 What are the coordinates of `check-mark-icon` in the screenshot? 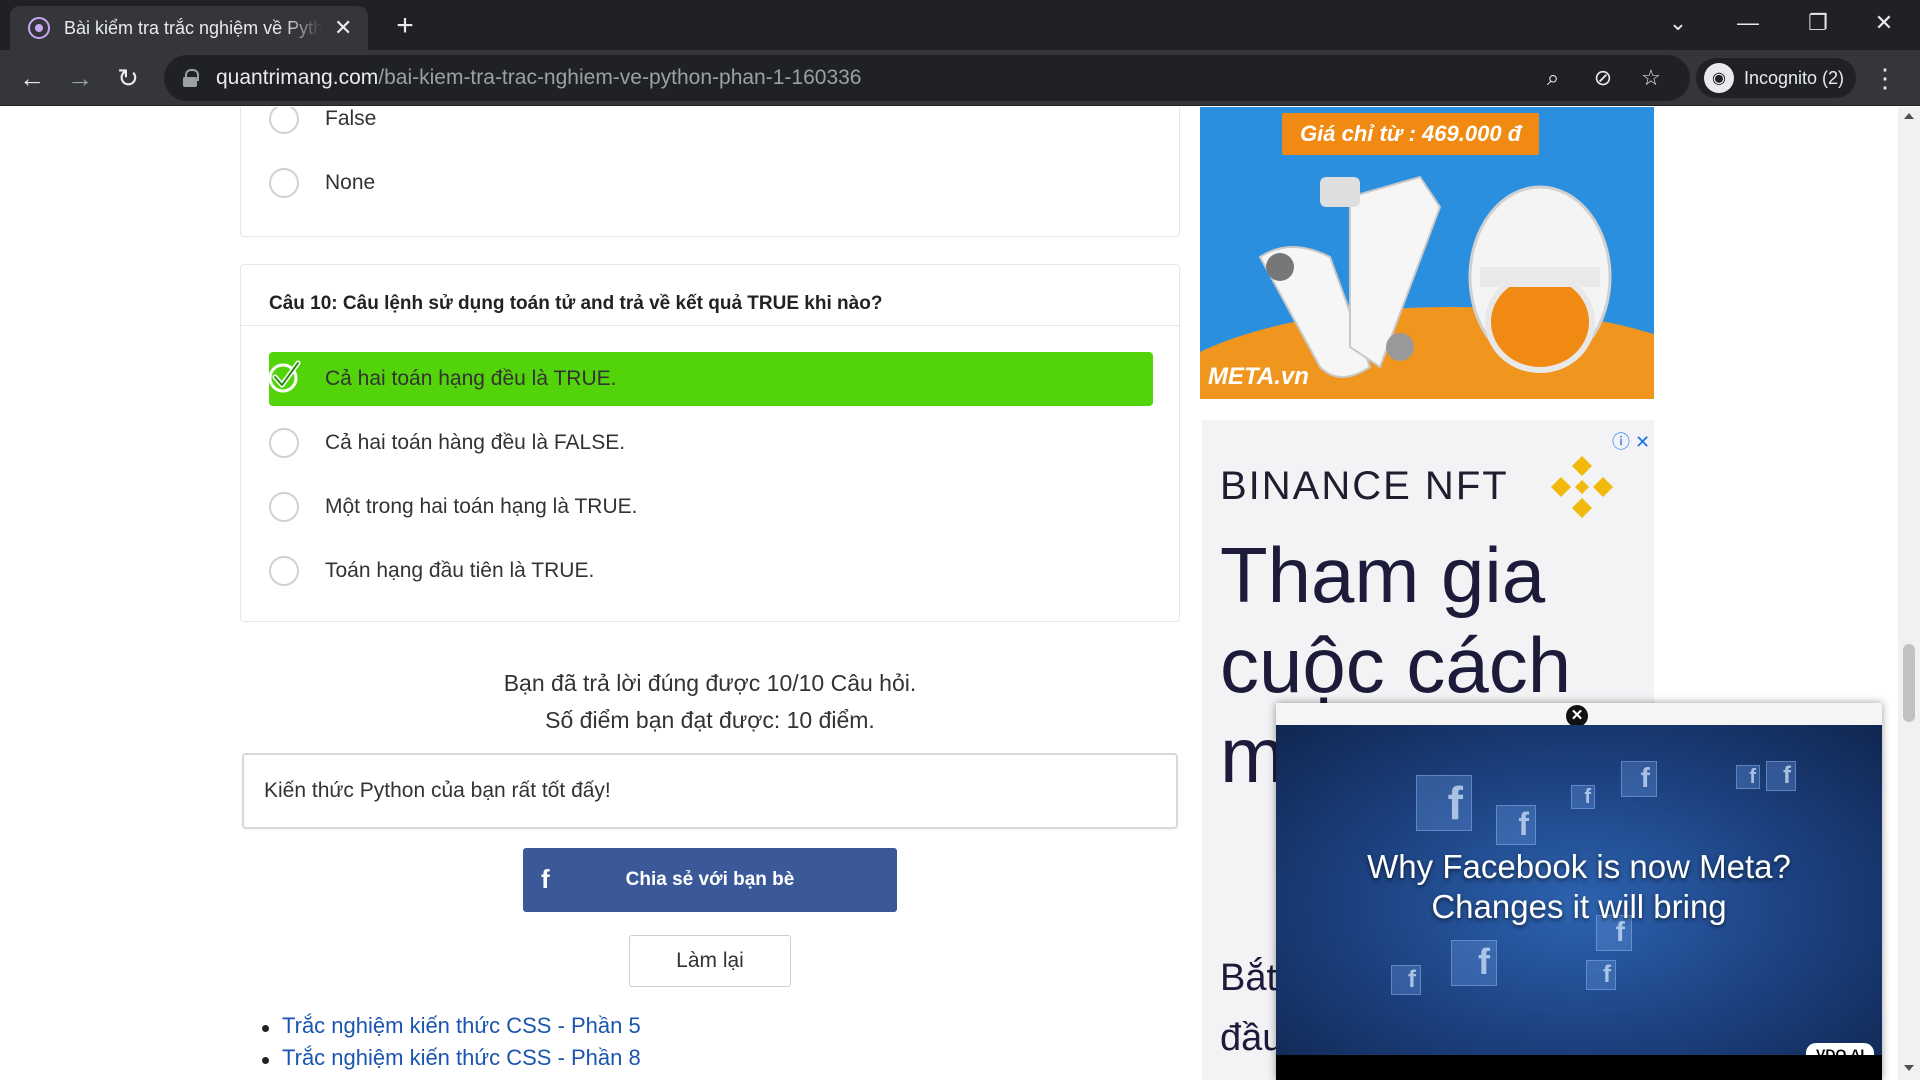 It's located at (284, 376).